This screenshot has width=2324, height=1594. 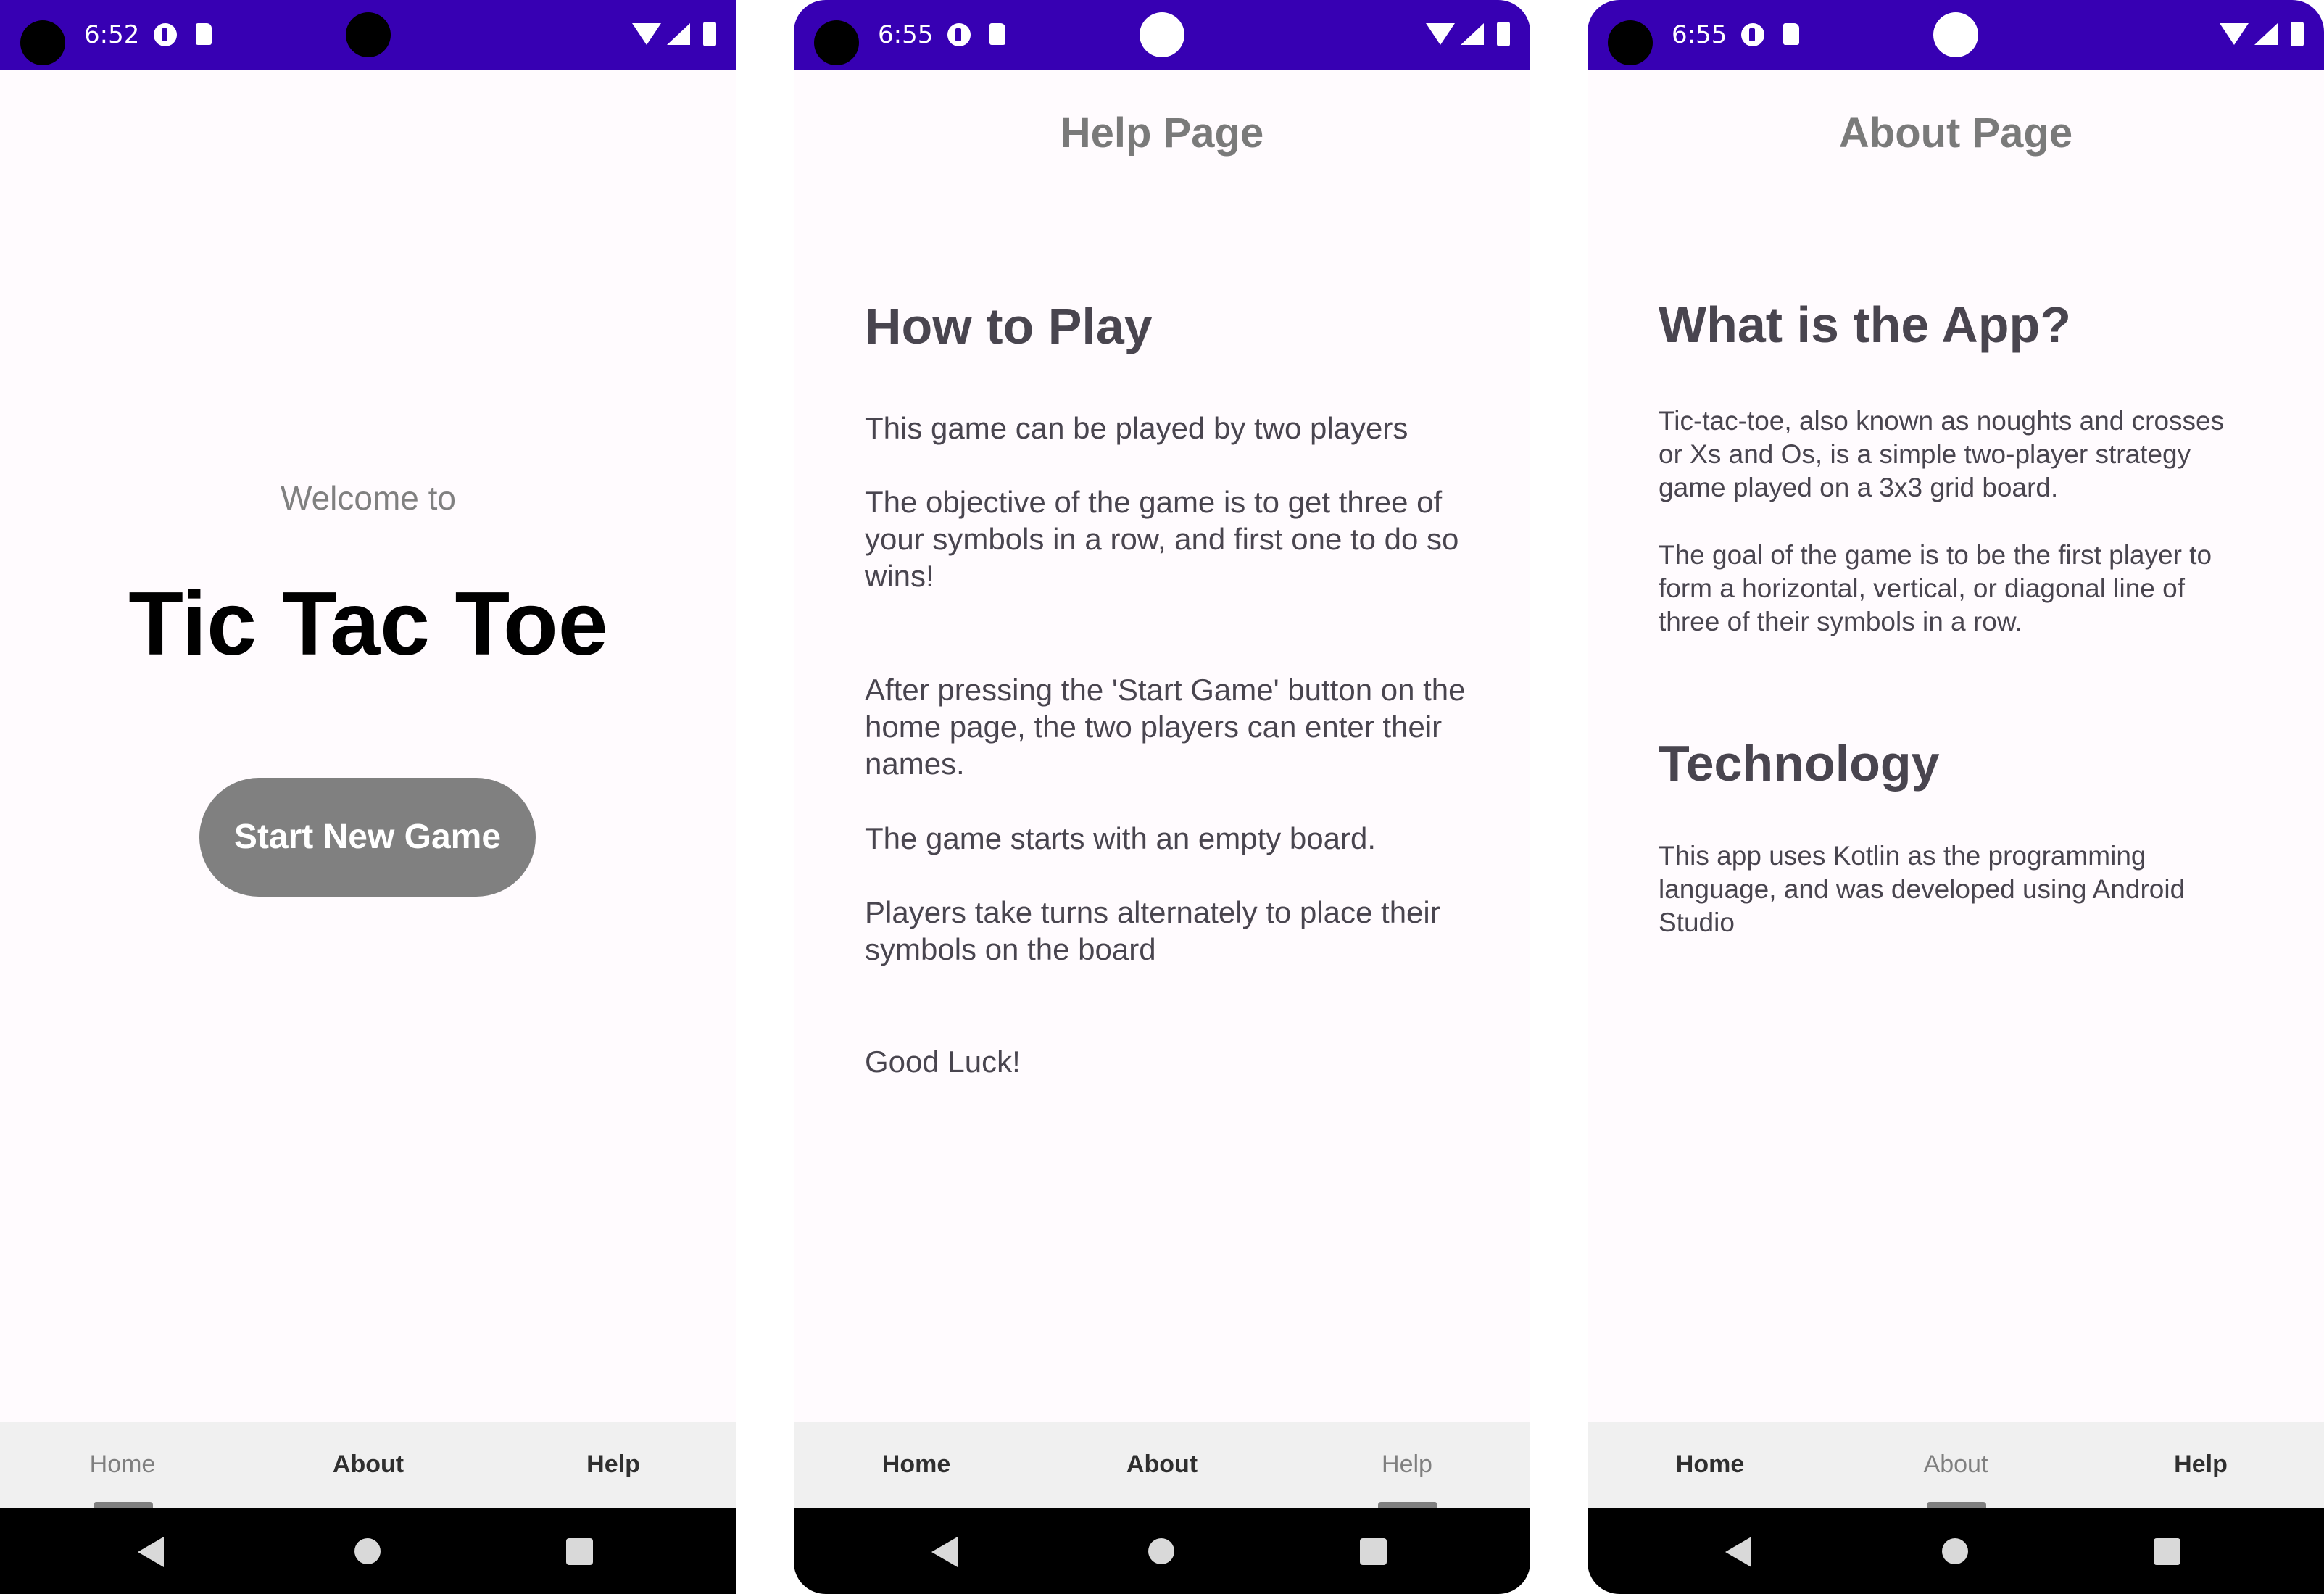 I want to click on status-bar: 6:52, so click(x=368, y=35).